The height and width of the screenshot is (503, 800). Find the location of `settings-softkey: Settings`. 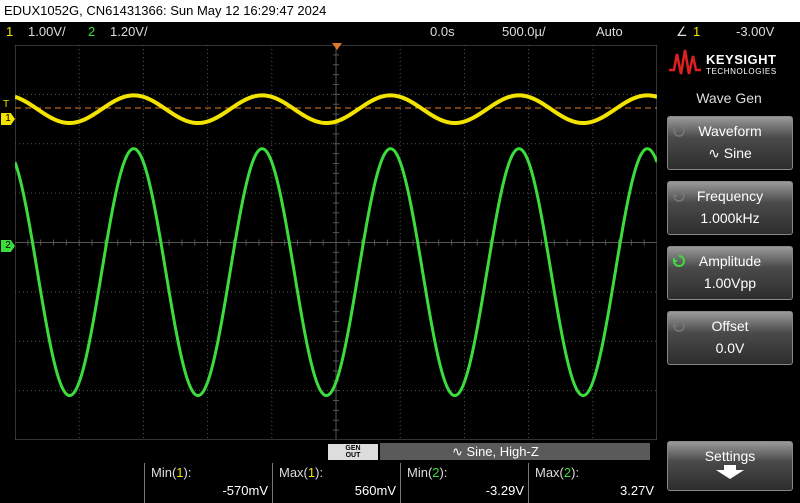

settings-softkey: Settings is located at coordinates (730, 466).